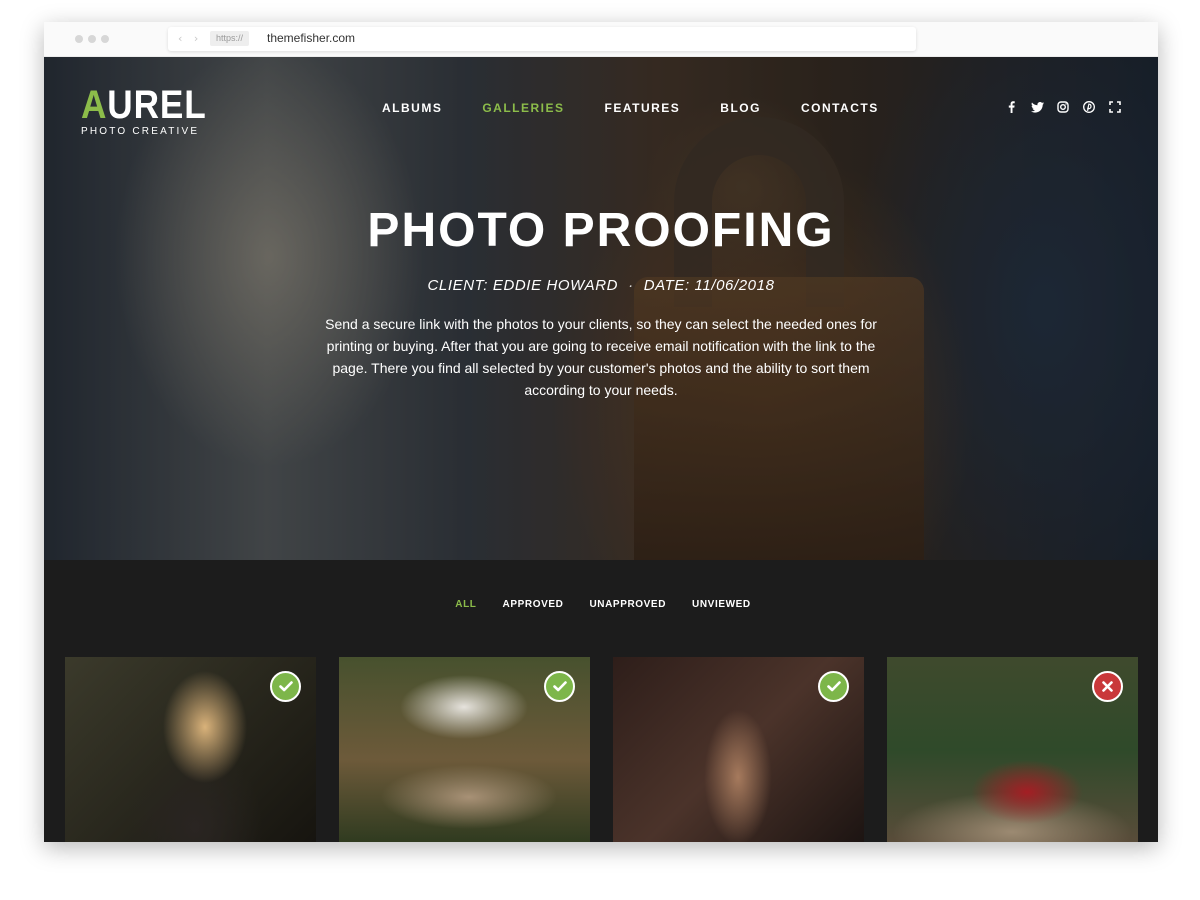  What do you see at coordinates (740, 108) in the screenshot?
I see `nav-blog: BLOG` at bounding box center [740, 108].